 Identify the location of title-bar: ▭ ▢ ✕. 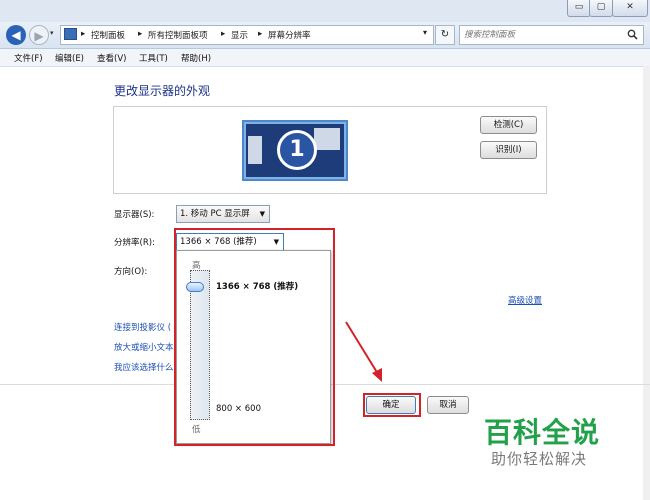
(325, 11).